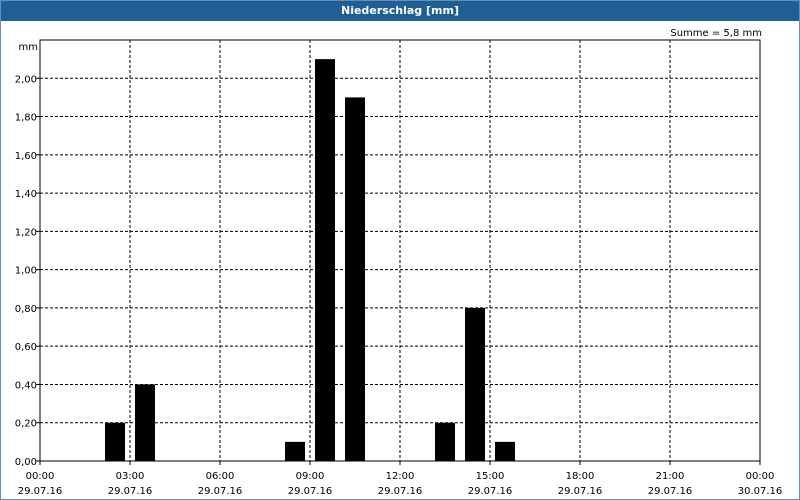 The image size is (800, 500). What do you see at coordinates (400, 476) in the screenshot?
I see `x-tick-time: 12:00` at bounding box center [400, 476].